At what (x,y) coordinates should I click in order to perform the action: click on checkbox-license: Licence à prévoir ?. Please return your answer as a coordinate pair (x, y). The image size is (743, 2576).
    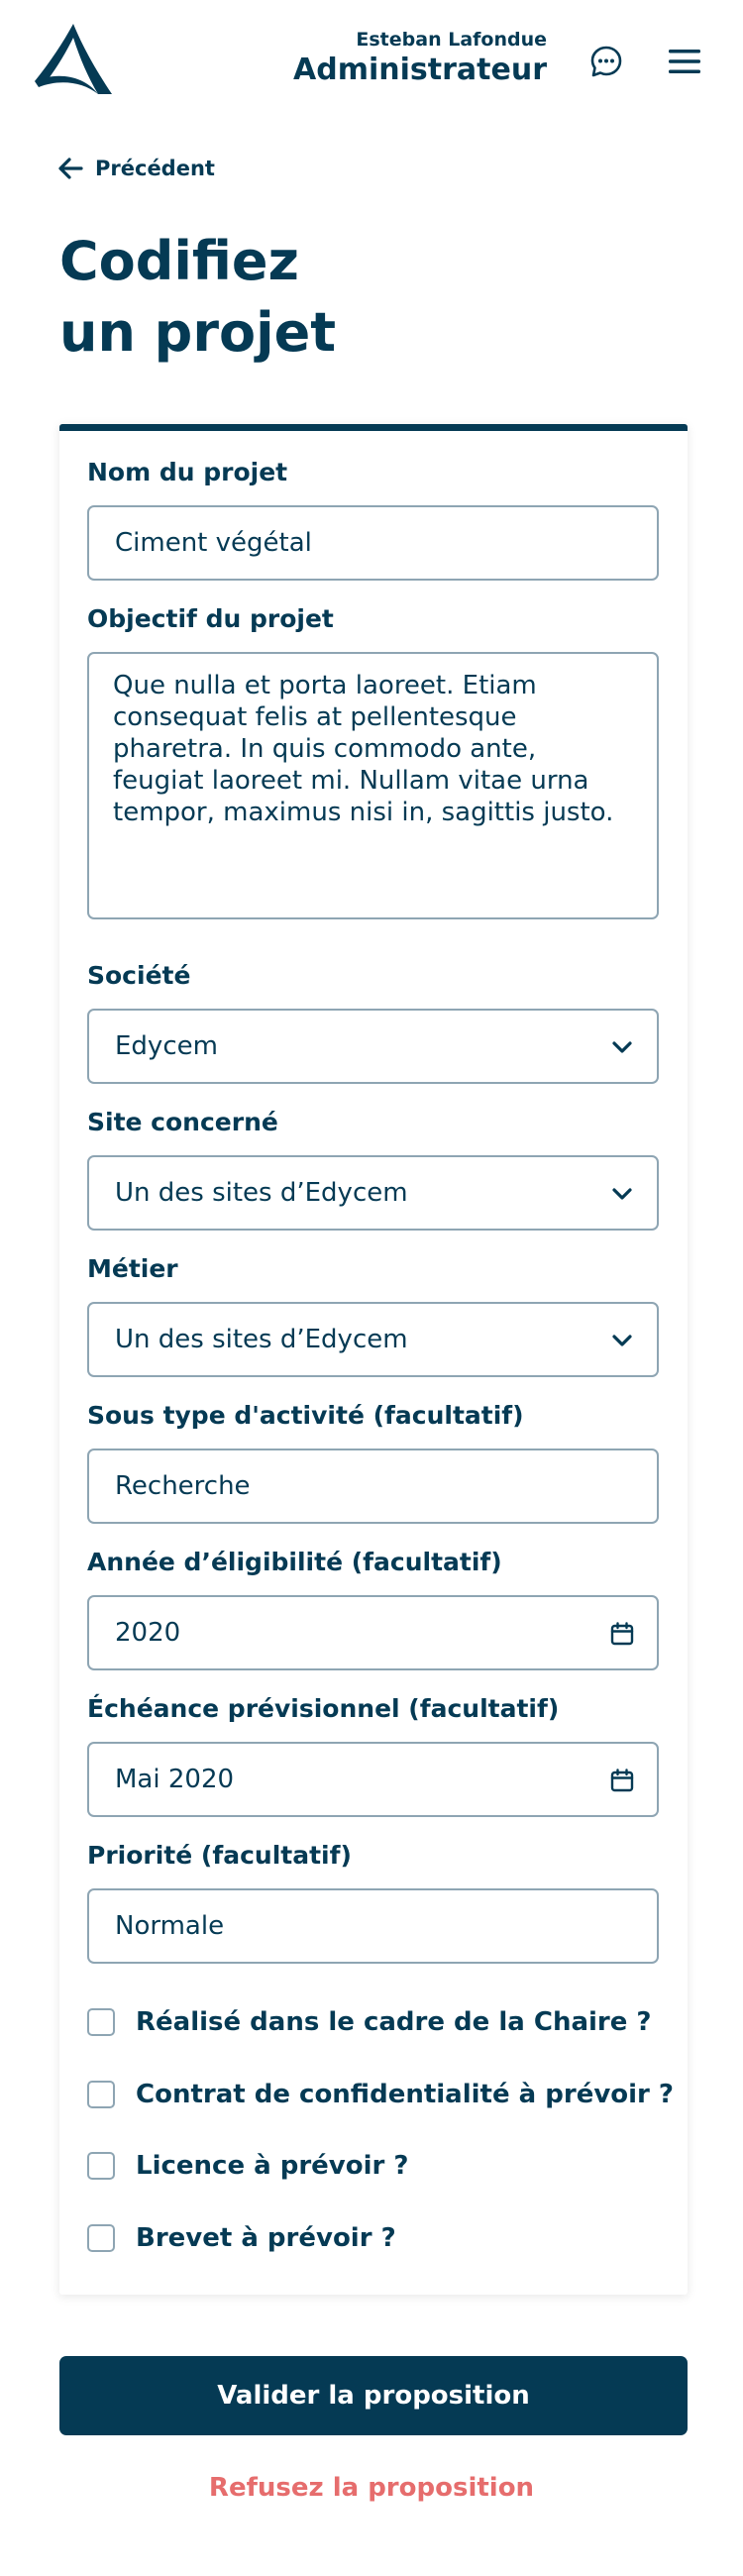
    Looking at the image, I should click on (247, 2166).